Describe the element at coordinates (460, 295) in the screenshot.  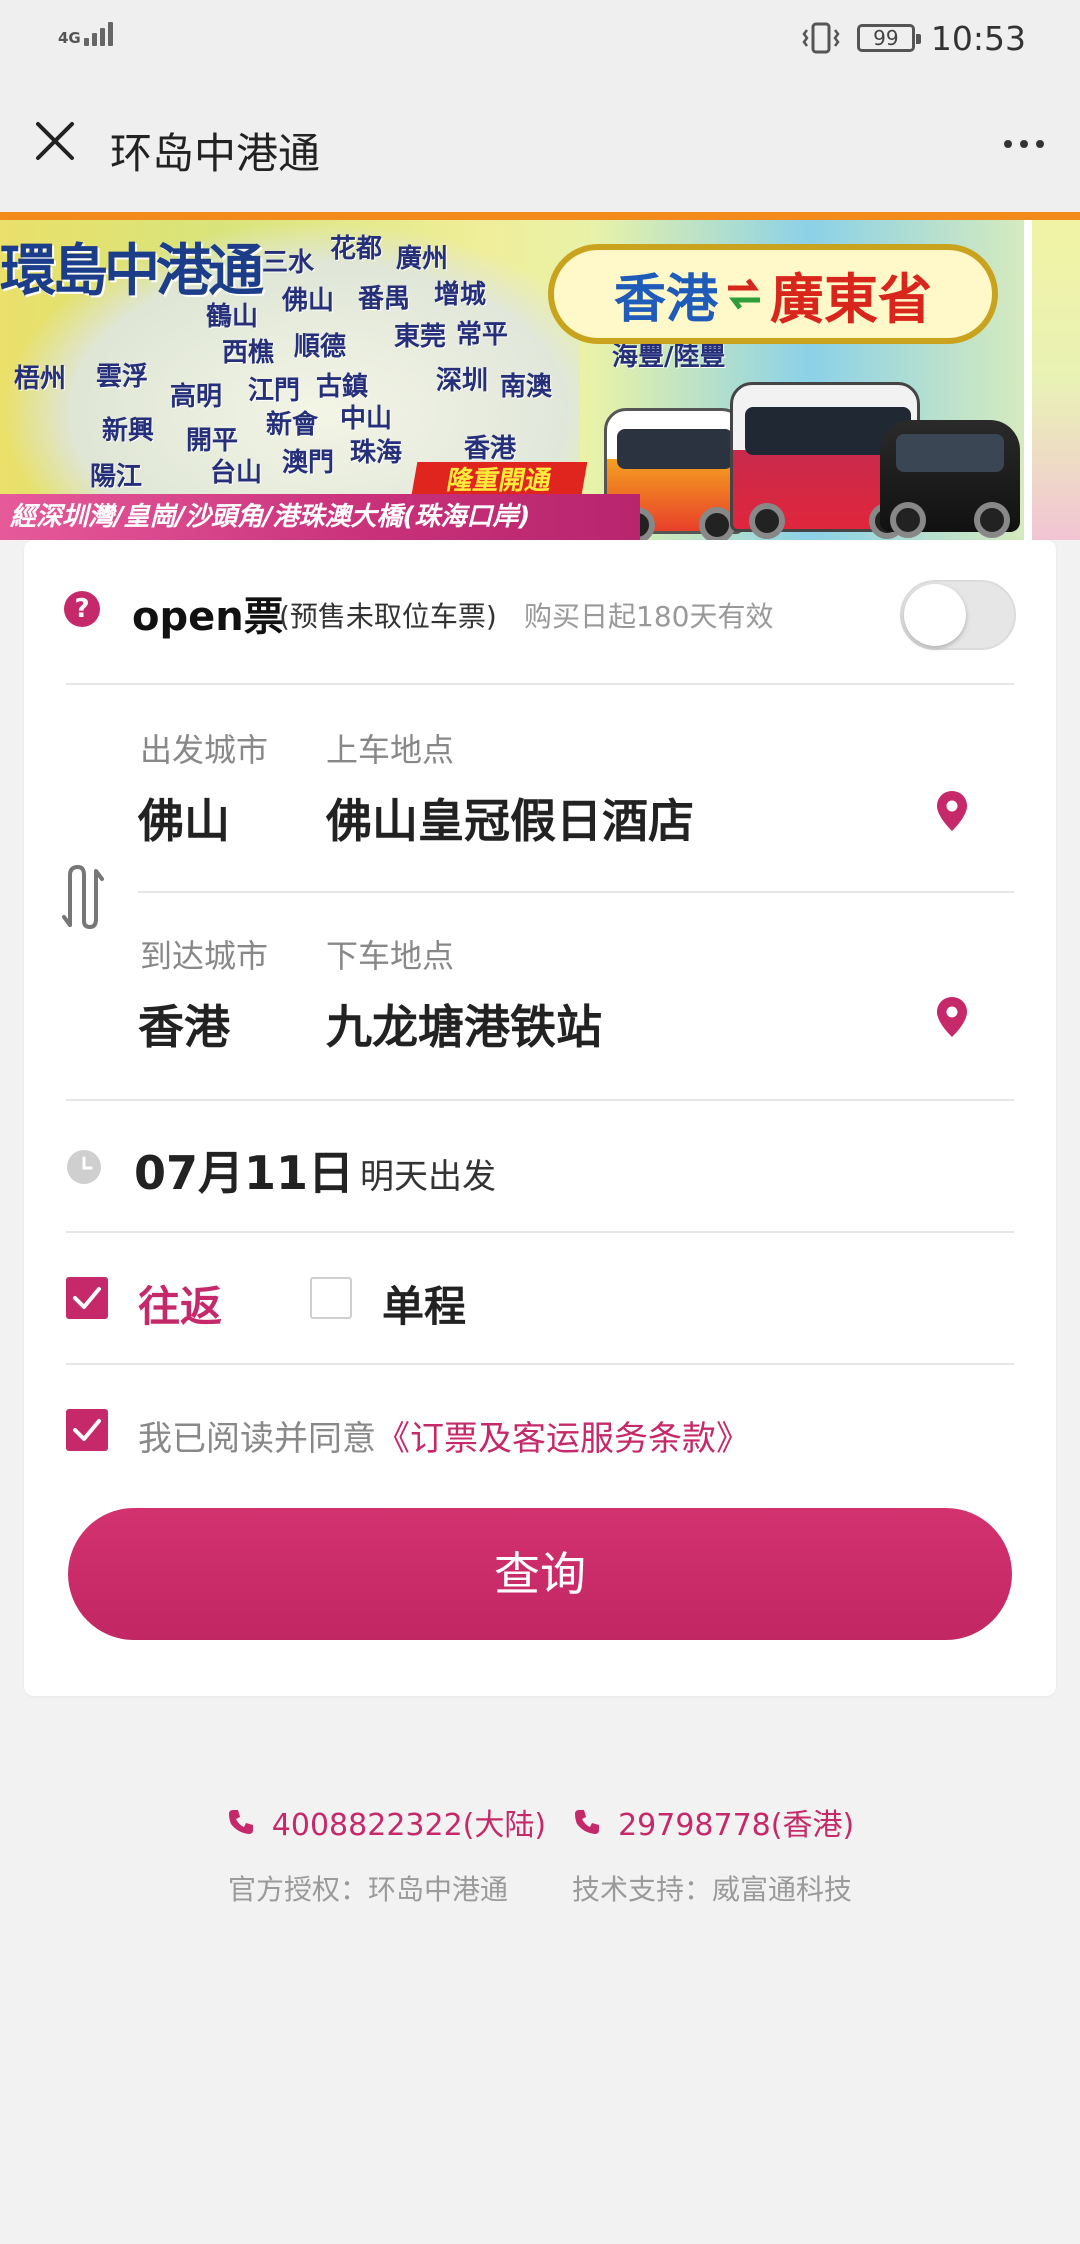
I see `banner-city: 增城` at that location.